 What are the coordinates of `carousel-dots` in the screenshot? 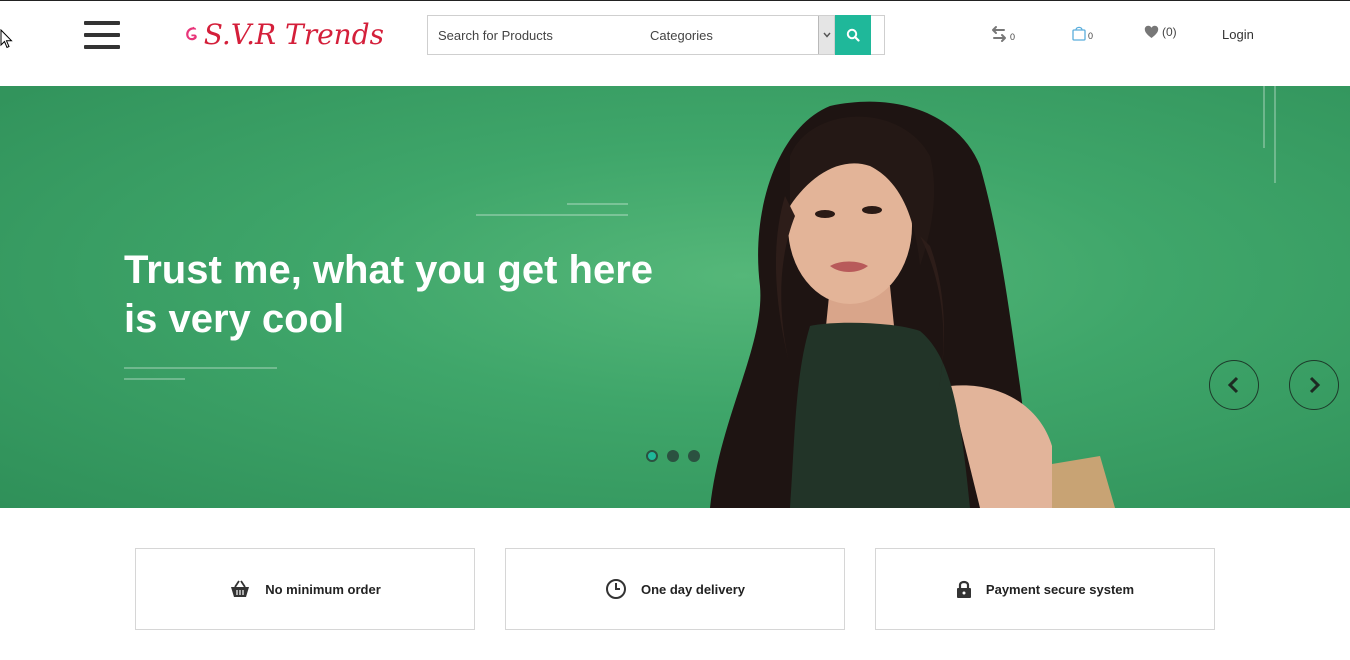 It's located at (673, 456).